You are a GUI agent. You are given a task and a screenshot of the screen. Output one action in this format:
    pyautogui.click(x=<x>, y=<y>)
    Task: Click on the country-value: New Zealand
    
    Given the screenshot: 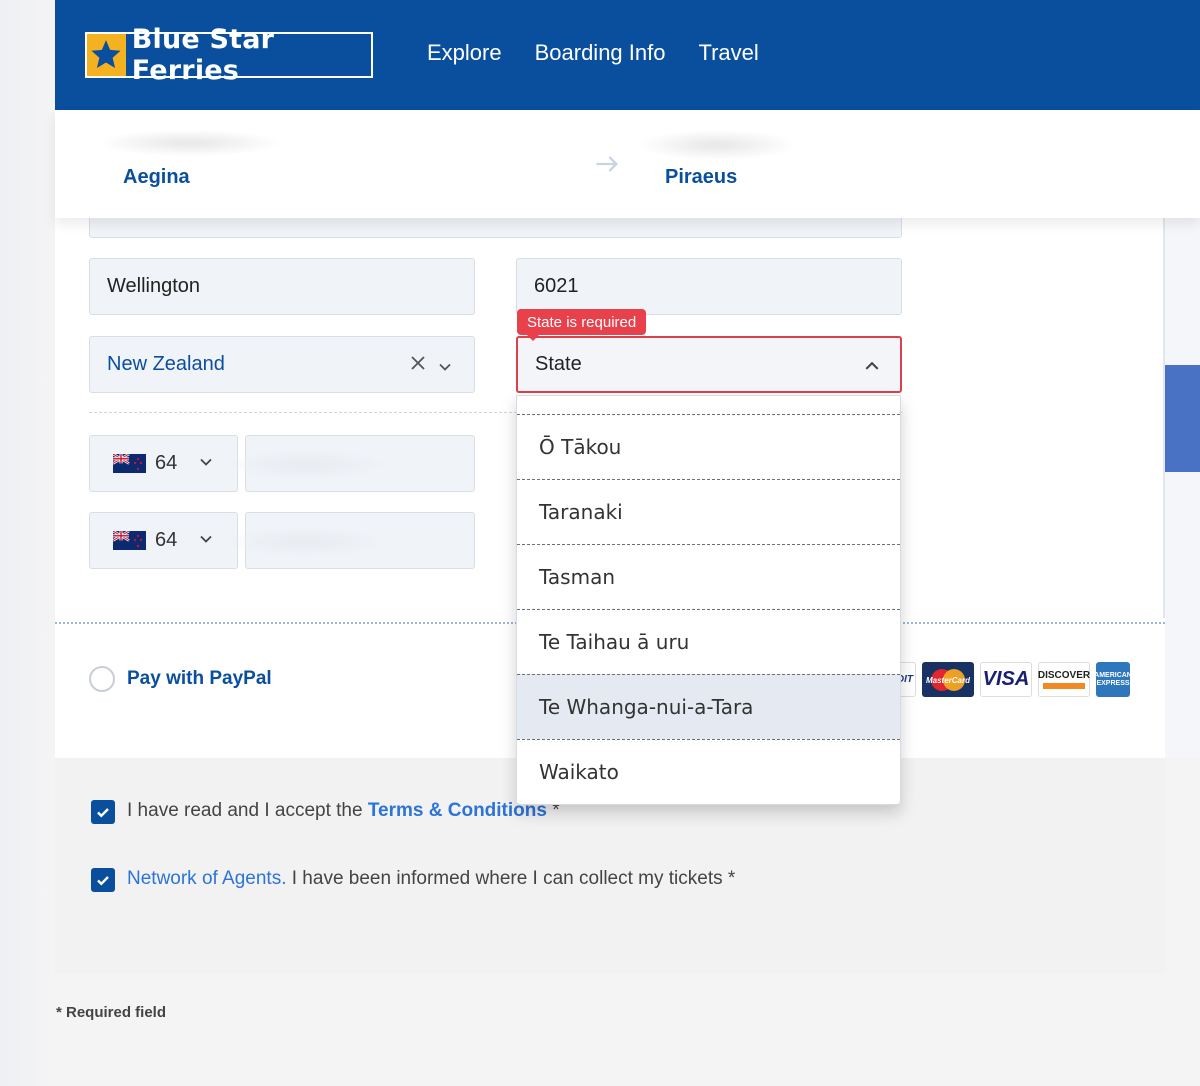 What is the action you would take?
    pyautogui.click(x=166, y=364)
    